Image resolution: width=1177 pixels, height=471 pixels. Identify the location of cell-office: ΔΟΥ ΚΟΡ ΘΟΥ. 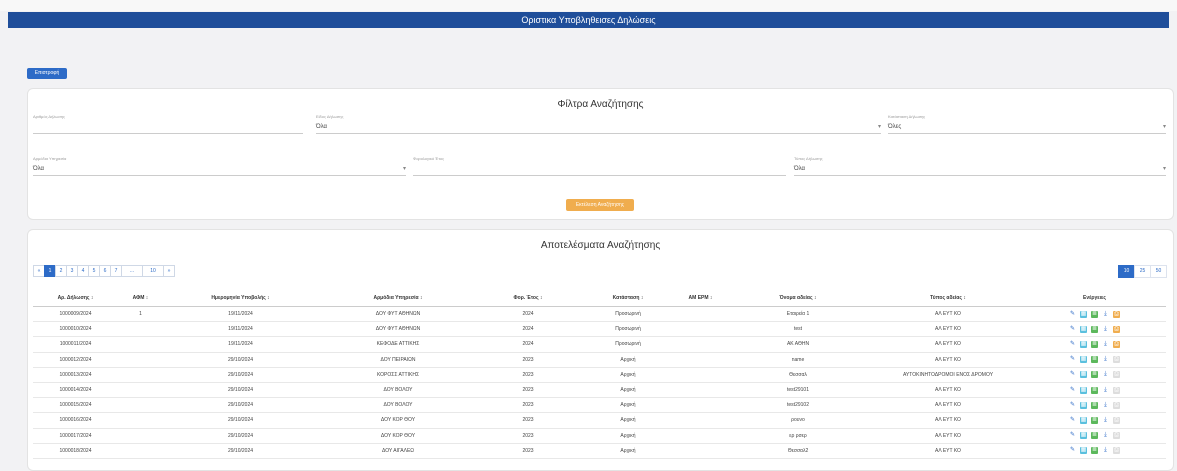
(398, 420).